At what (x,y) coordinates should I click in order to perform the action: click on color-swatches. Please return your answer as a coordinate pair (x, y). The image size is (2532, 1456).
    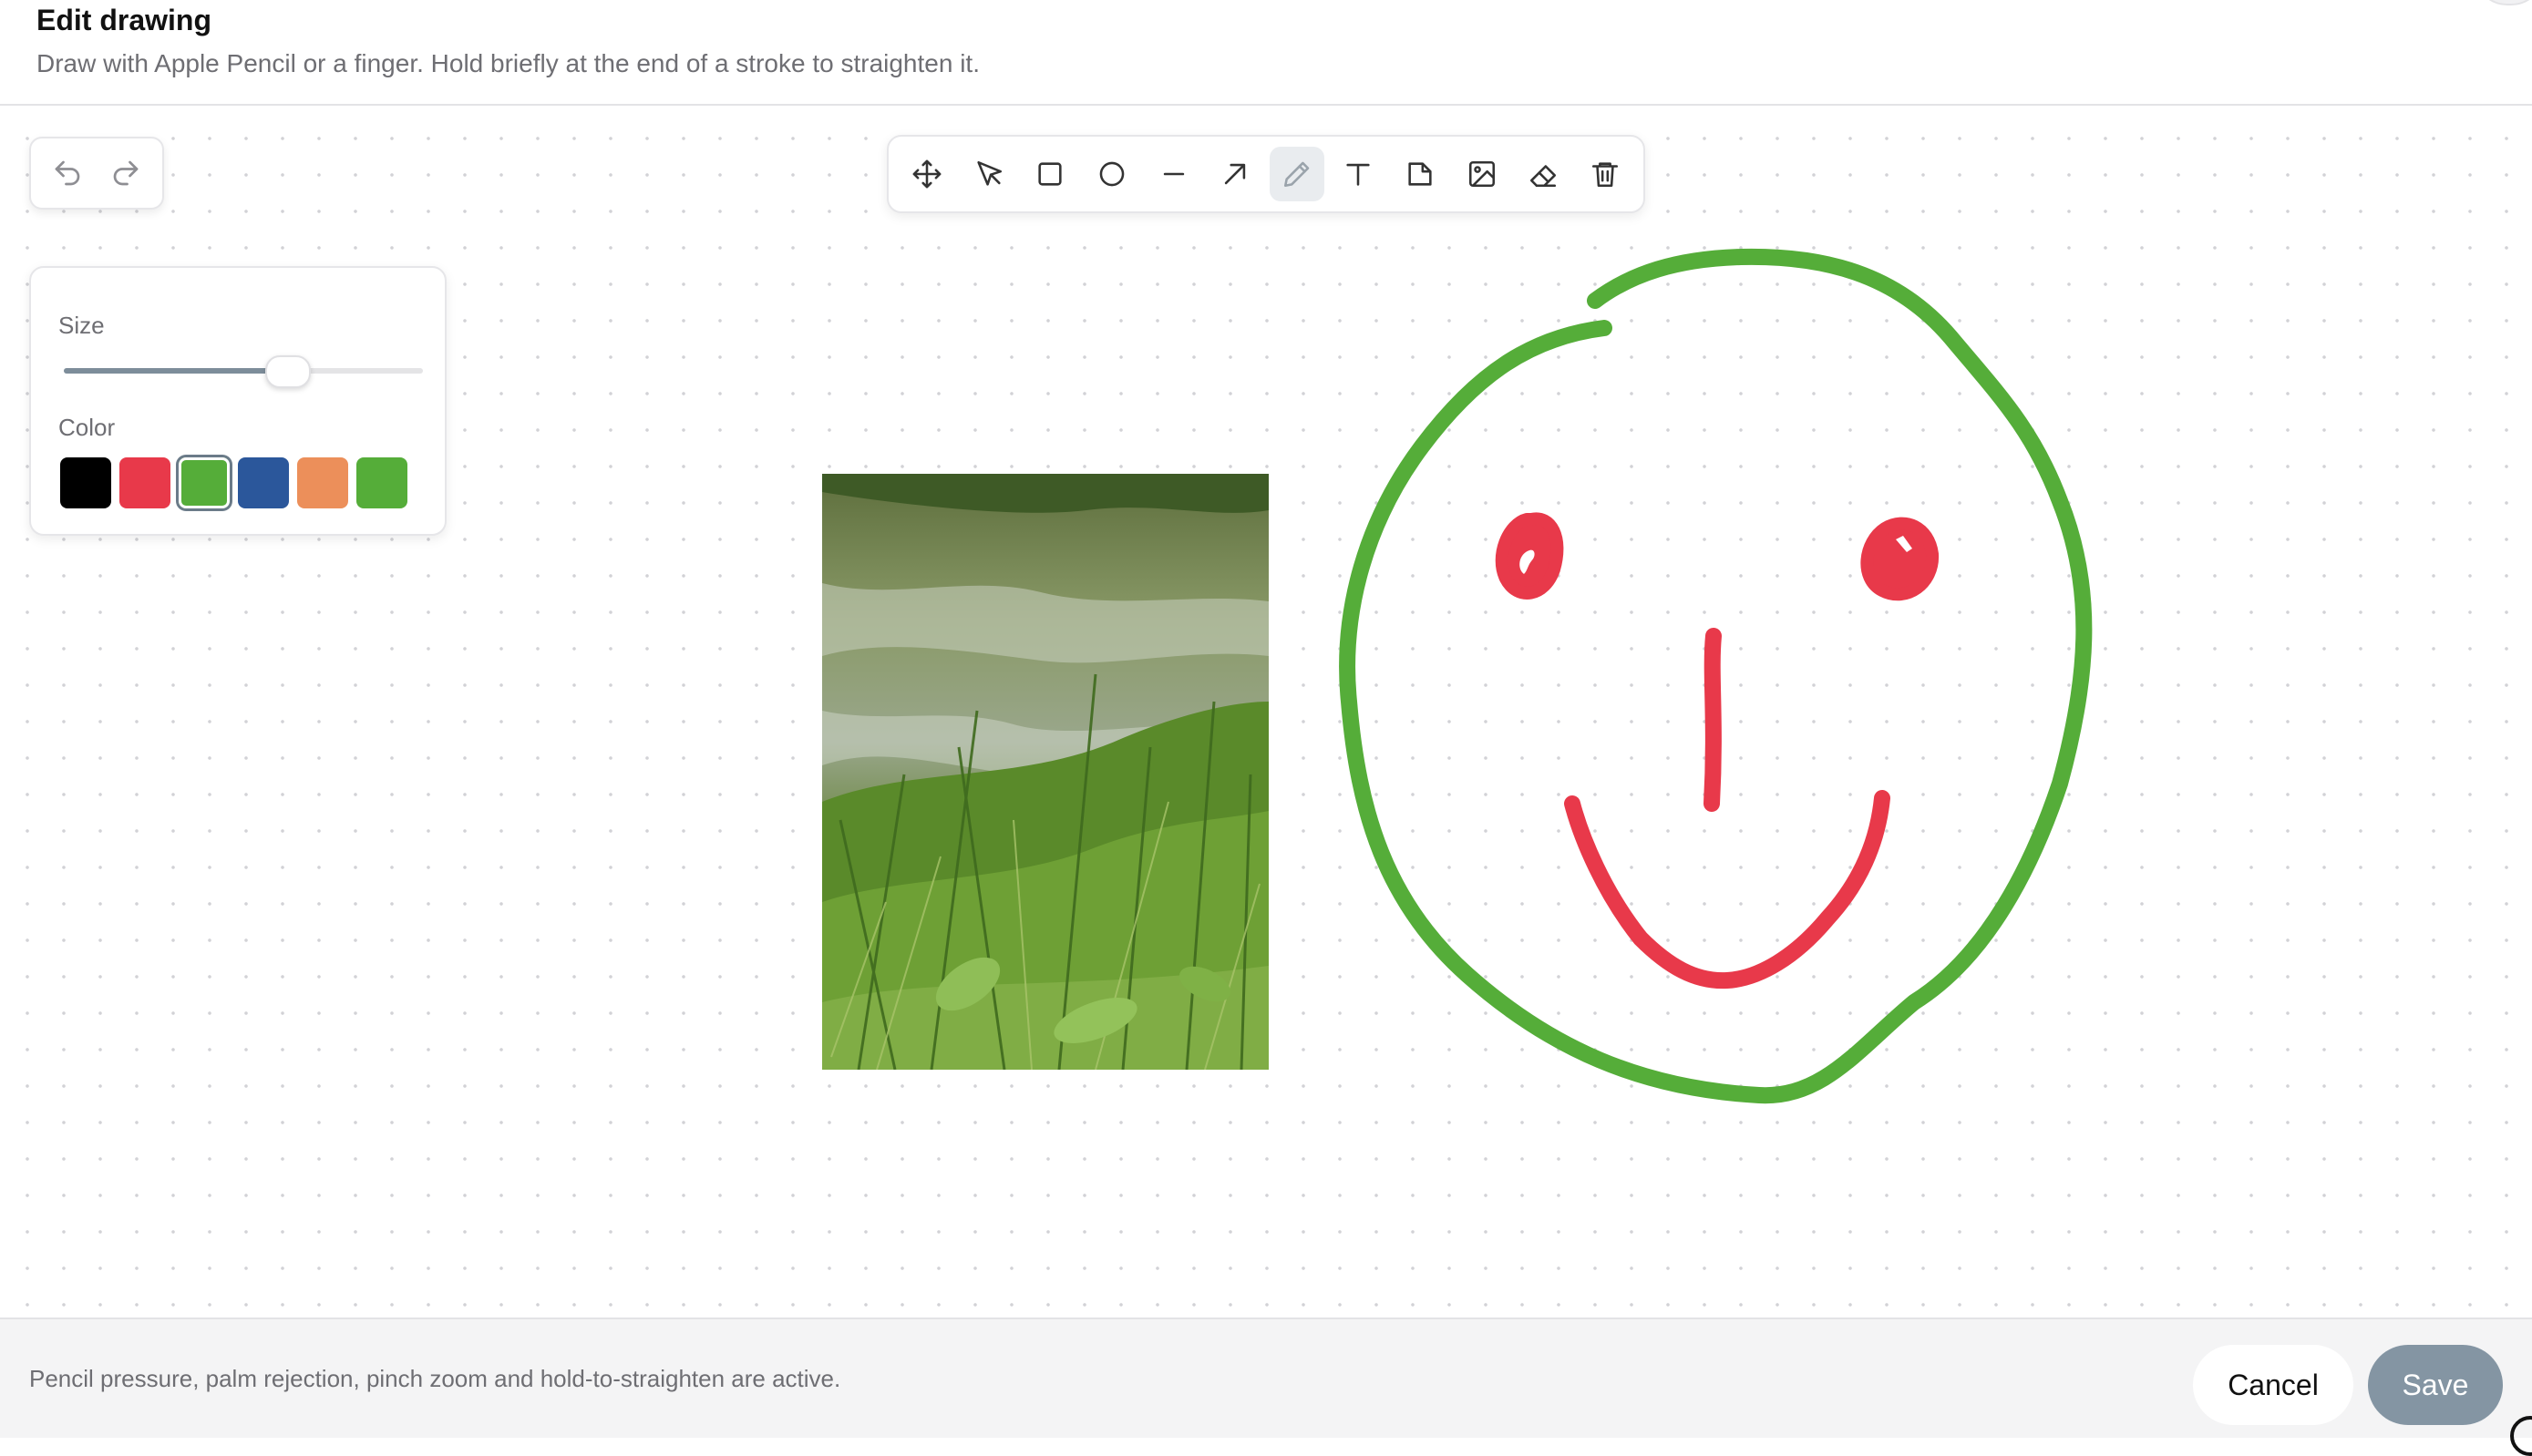
    Looking at the image, I should click on (233, 483).